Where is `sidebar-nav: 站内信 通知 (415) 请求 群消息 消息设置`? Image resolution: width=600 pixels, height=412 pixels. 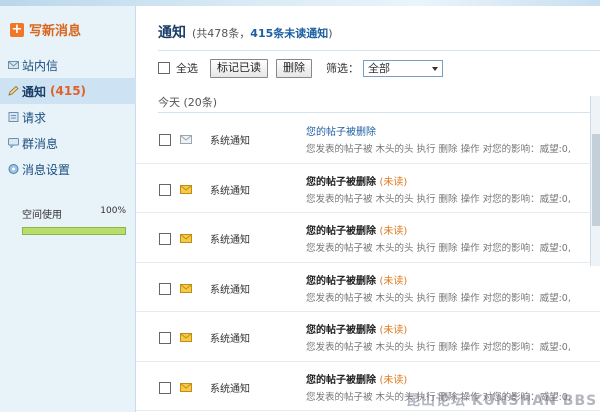 sidebar-nav: 站内信 通知 (415) 请求 群消息 消息设置 is located at coordinates (68, 117).